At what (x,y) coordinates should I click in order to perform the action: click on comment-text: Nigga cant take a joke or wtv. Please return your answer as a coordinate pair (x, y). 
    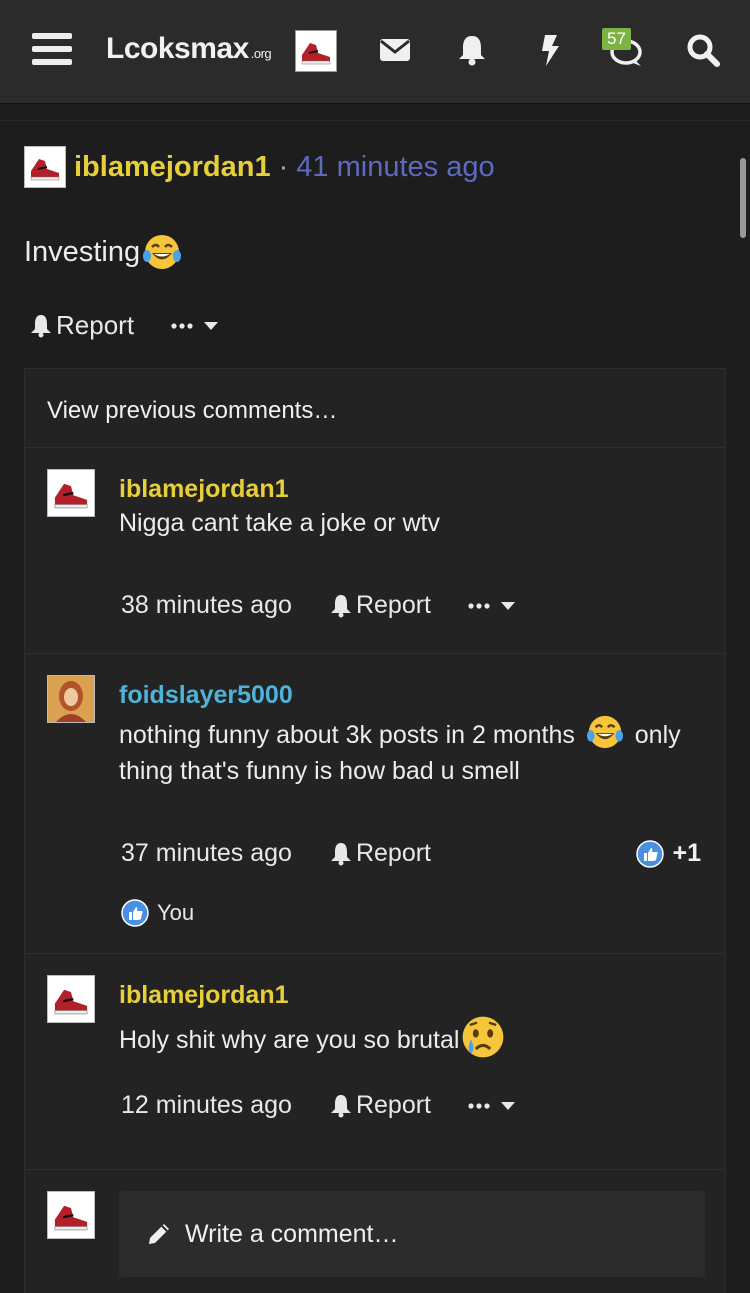
    Looking at the image, I should click on (279, 523).